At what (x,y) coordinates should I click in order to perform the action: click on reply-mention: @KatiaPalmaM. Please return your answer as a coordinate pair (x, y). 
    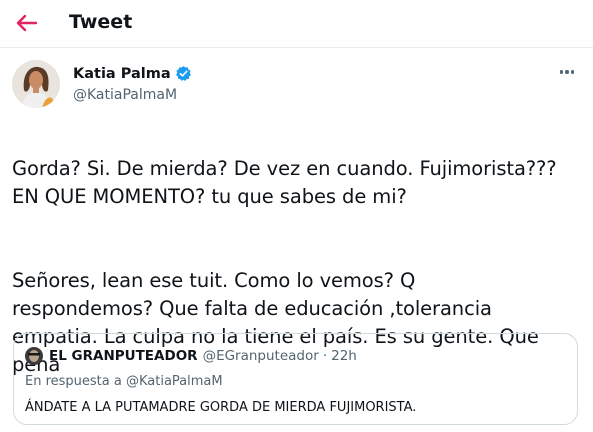
    Looking at the image, I should click on (174, 381).